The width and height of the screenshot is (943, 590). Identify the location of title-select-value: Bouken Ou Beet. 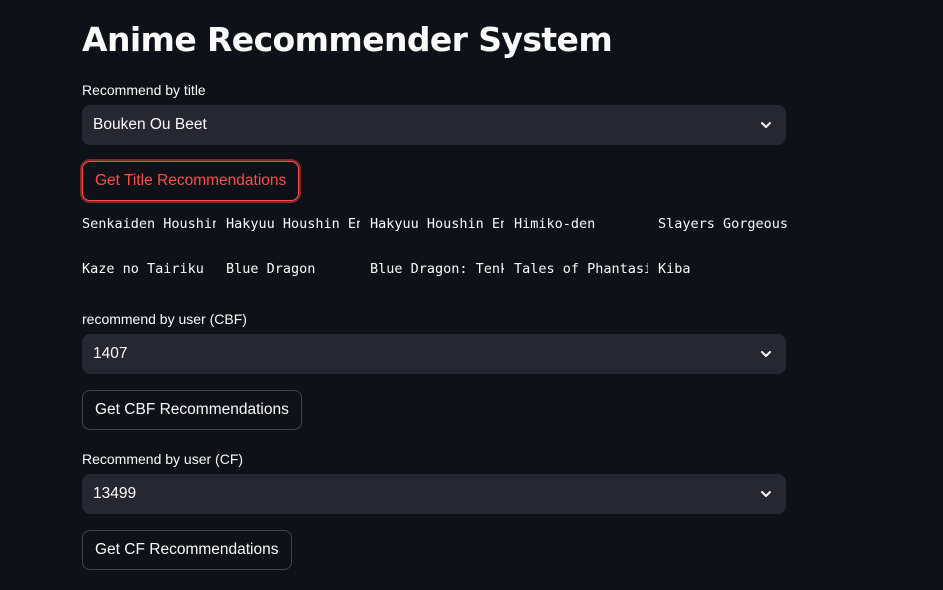
(150, 124).